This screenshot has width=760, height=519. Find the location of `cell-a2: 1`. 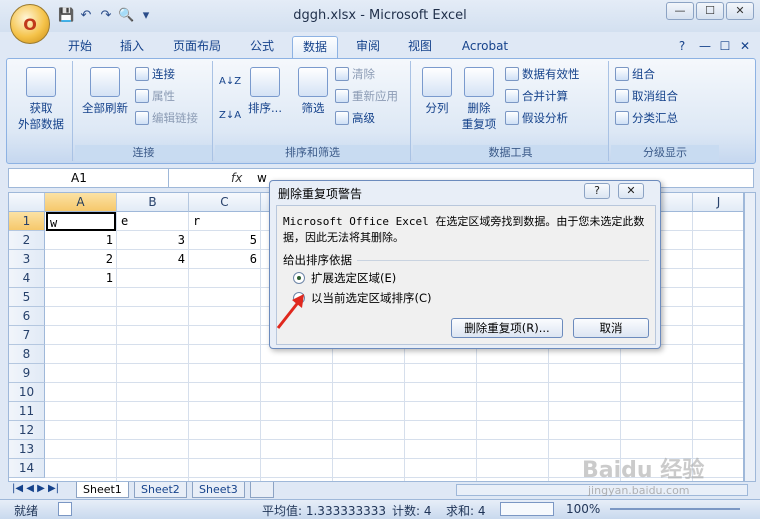

cell-a2: 1 is located at coordinates (79, 240).